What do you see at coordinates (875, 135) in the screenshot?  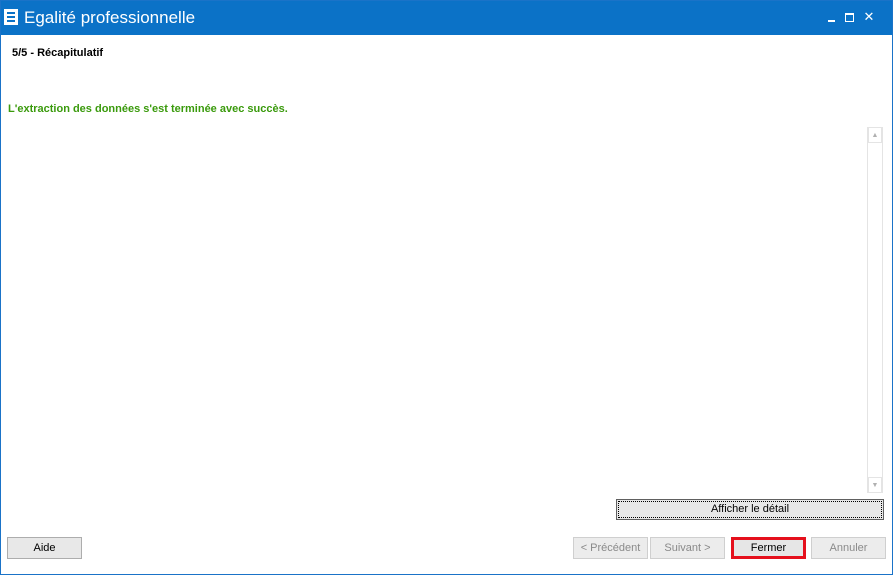 I see `scroll-up-icon: ▲` at bounding box center [875, 135].